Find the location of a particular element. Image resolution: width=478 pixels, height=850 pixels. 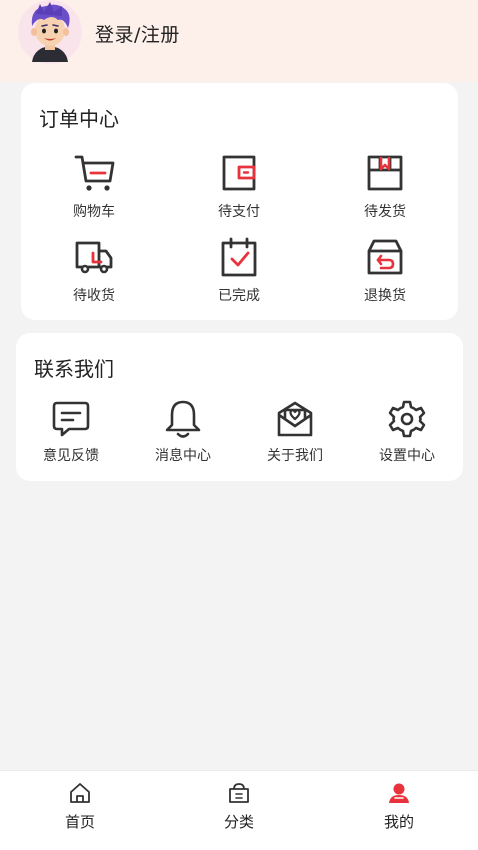

tab-category: 分类 is located at coordinates (239, 806).